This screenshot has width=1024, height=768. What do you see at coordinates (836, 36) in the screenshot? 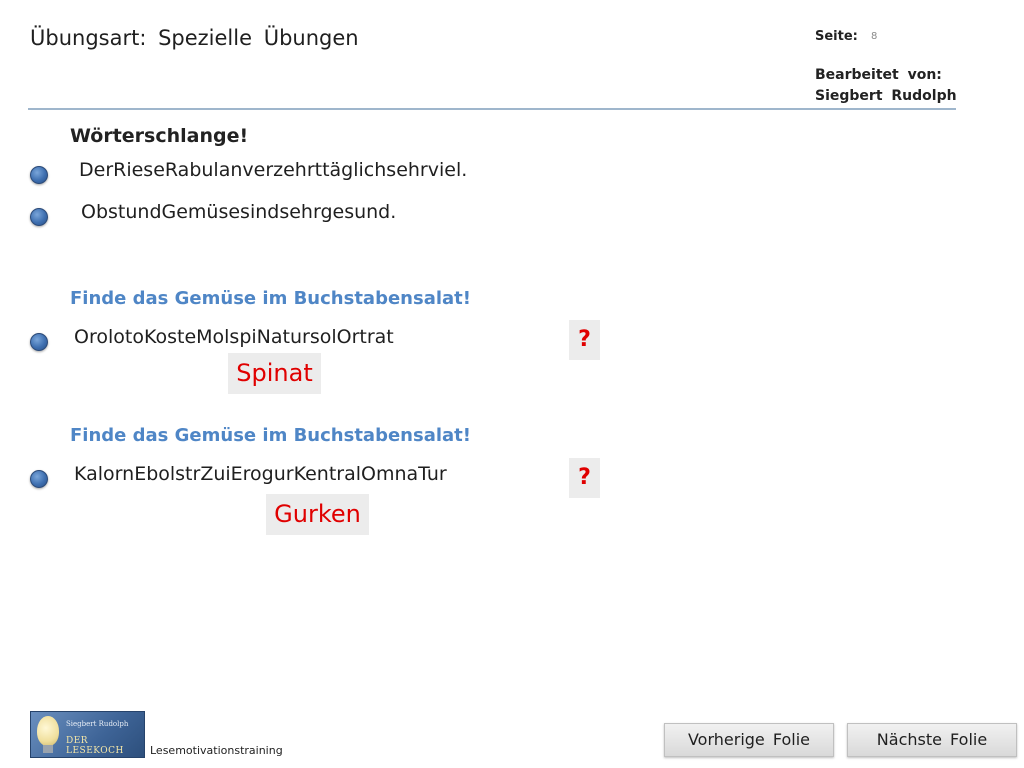
I see `page-label: Seite:` at bounding box center [836, 36].